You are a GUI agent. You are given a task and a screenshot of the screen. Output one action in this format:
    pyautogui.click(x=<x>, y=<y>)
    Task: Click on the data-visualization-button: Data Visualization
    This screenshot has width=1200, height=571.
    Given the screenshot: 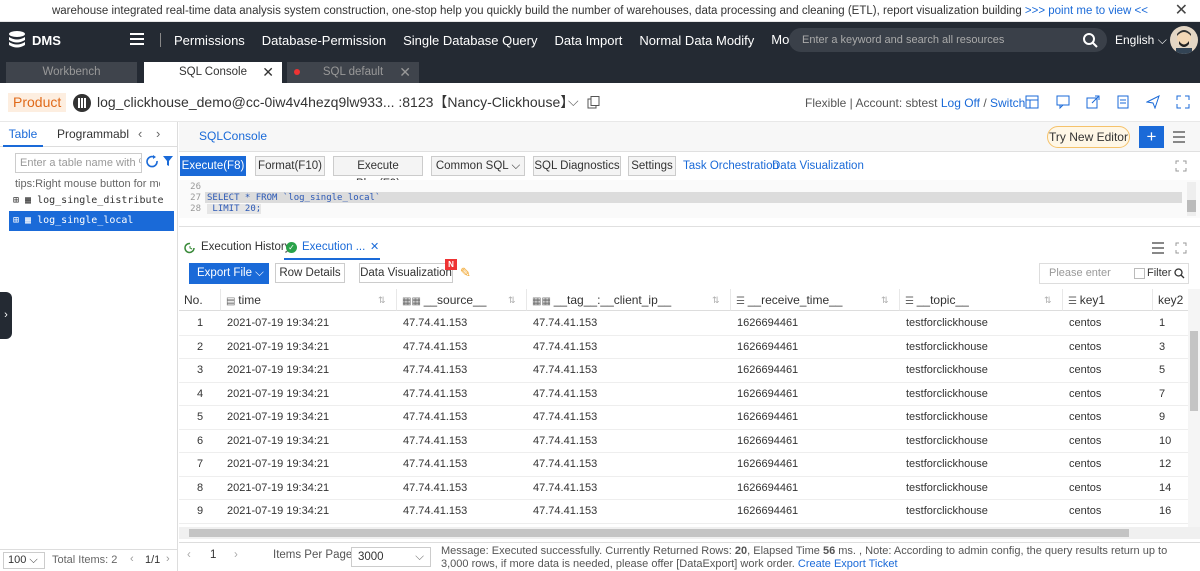 What is the action you would take?
    pyautogui.click(x=406, y=273)
    